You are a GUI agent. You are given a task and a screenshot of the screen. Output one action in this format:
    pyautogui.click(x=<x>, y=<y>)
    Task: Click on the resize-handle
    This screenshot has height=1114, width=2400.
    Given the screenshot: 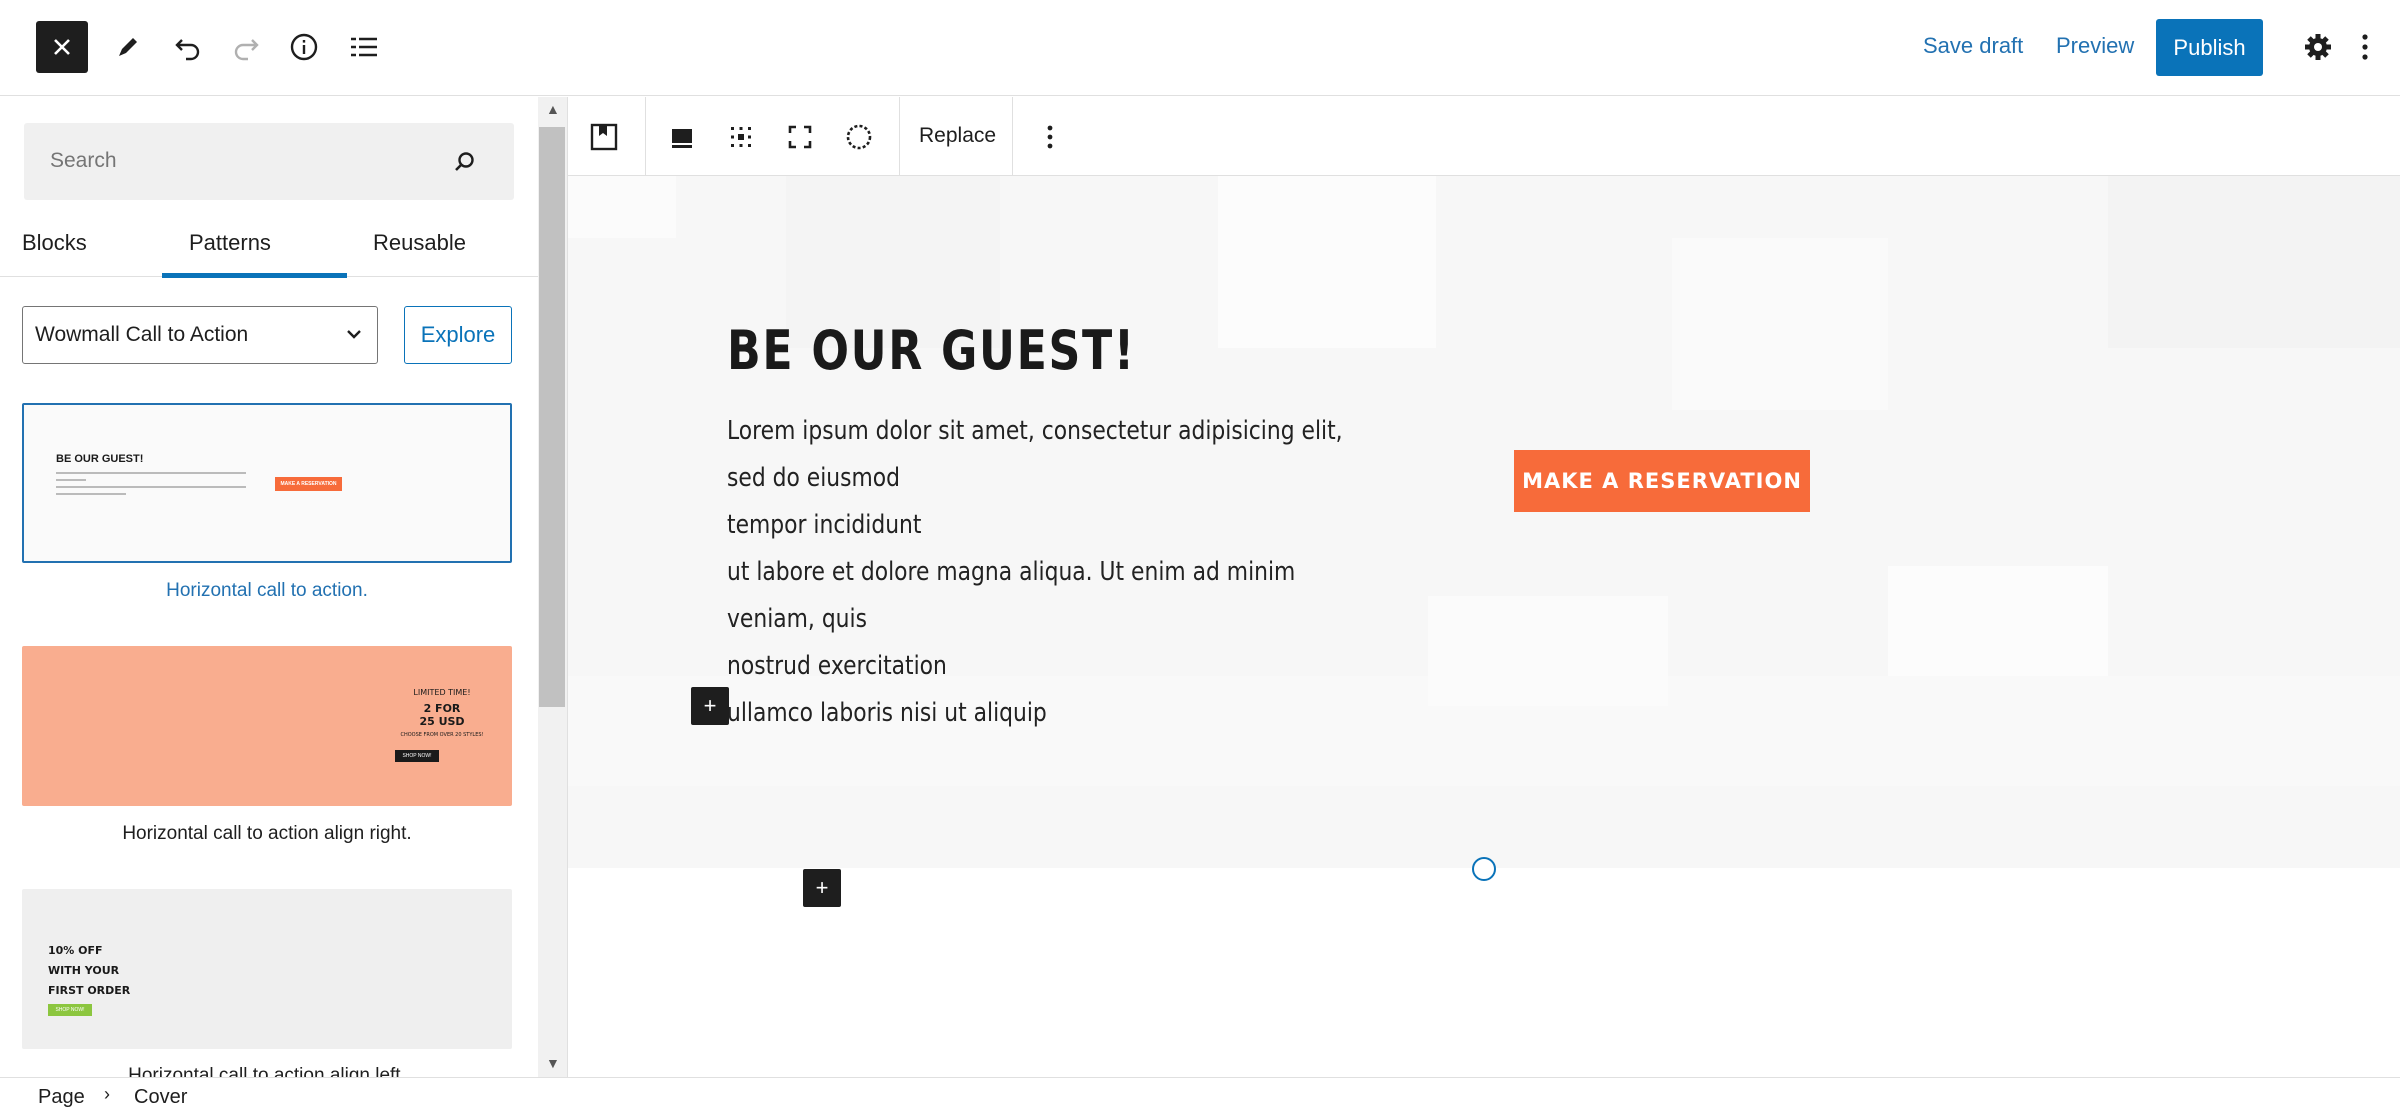 What is the action you would take?
    pyautogui.click(x=1484, y=869)
    